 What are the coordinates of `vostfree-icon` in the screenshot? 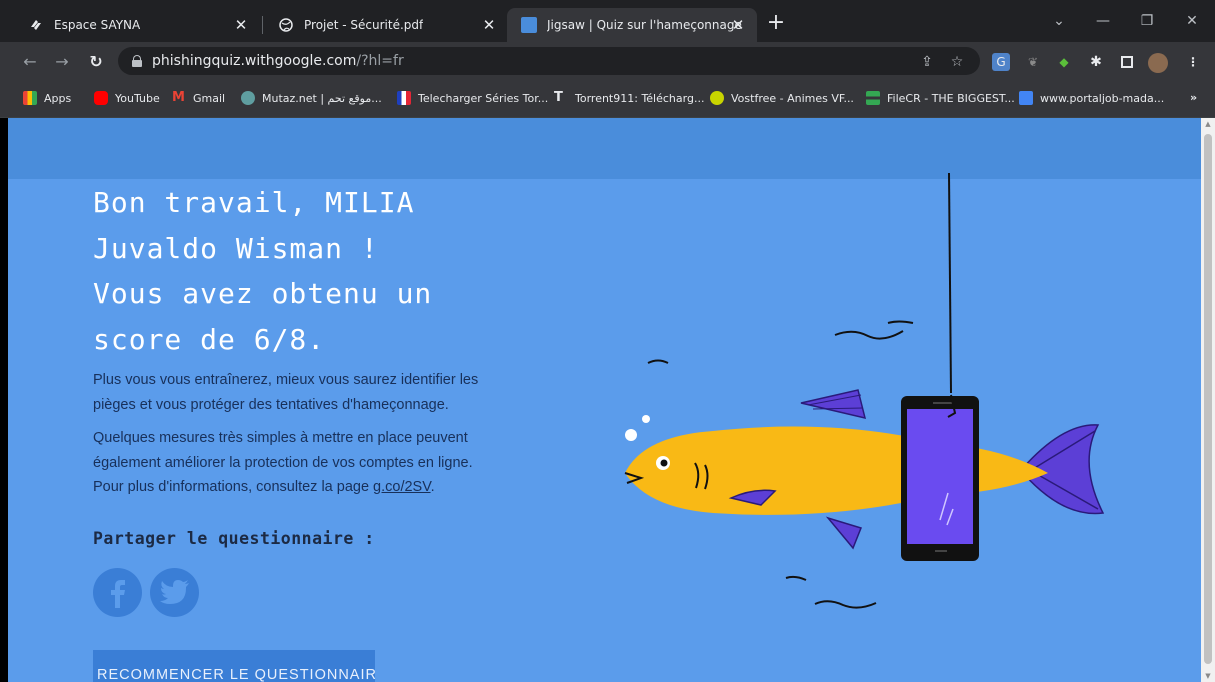 It's located at (717, 98).